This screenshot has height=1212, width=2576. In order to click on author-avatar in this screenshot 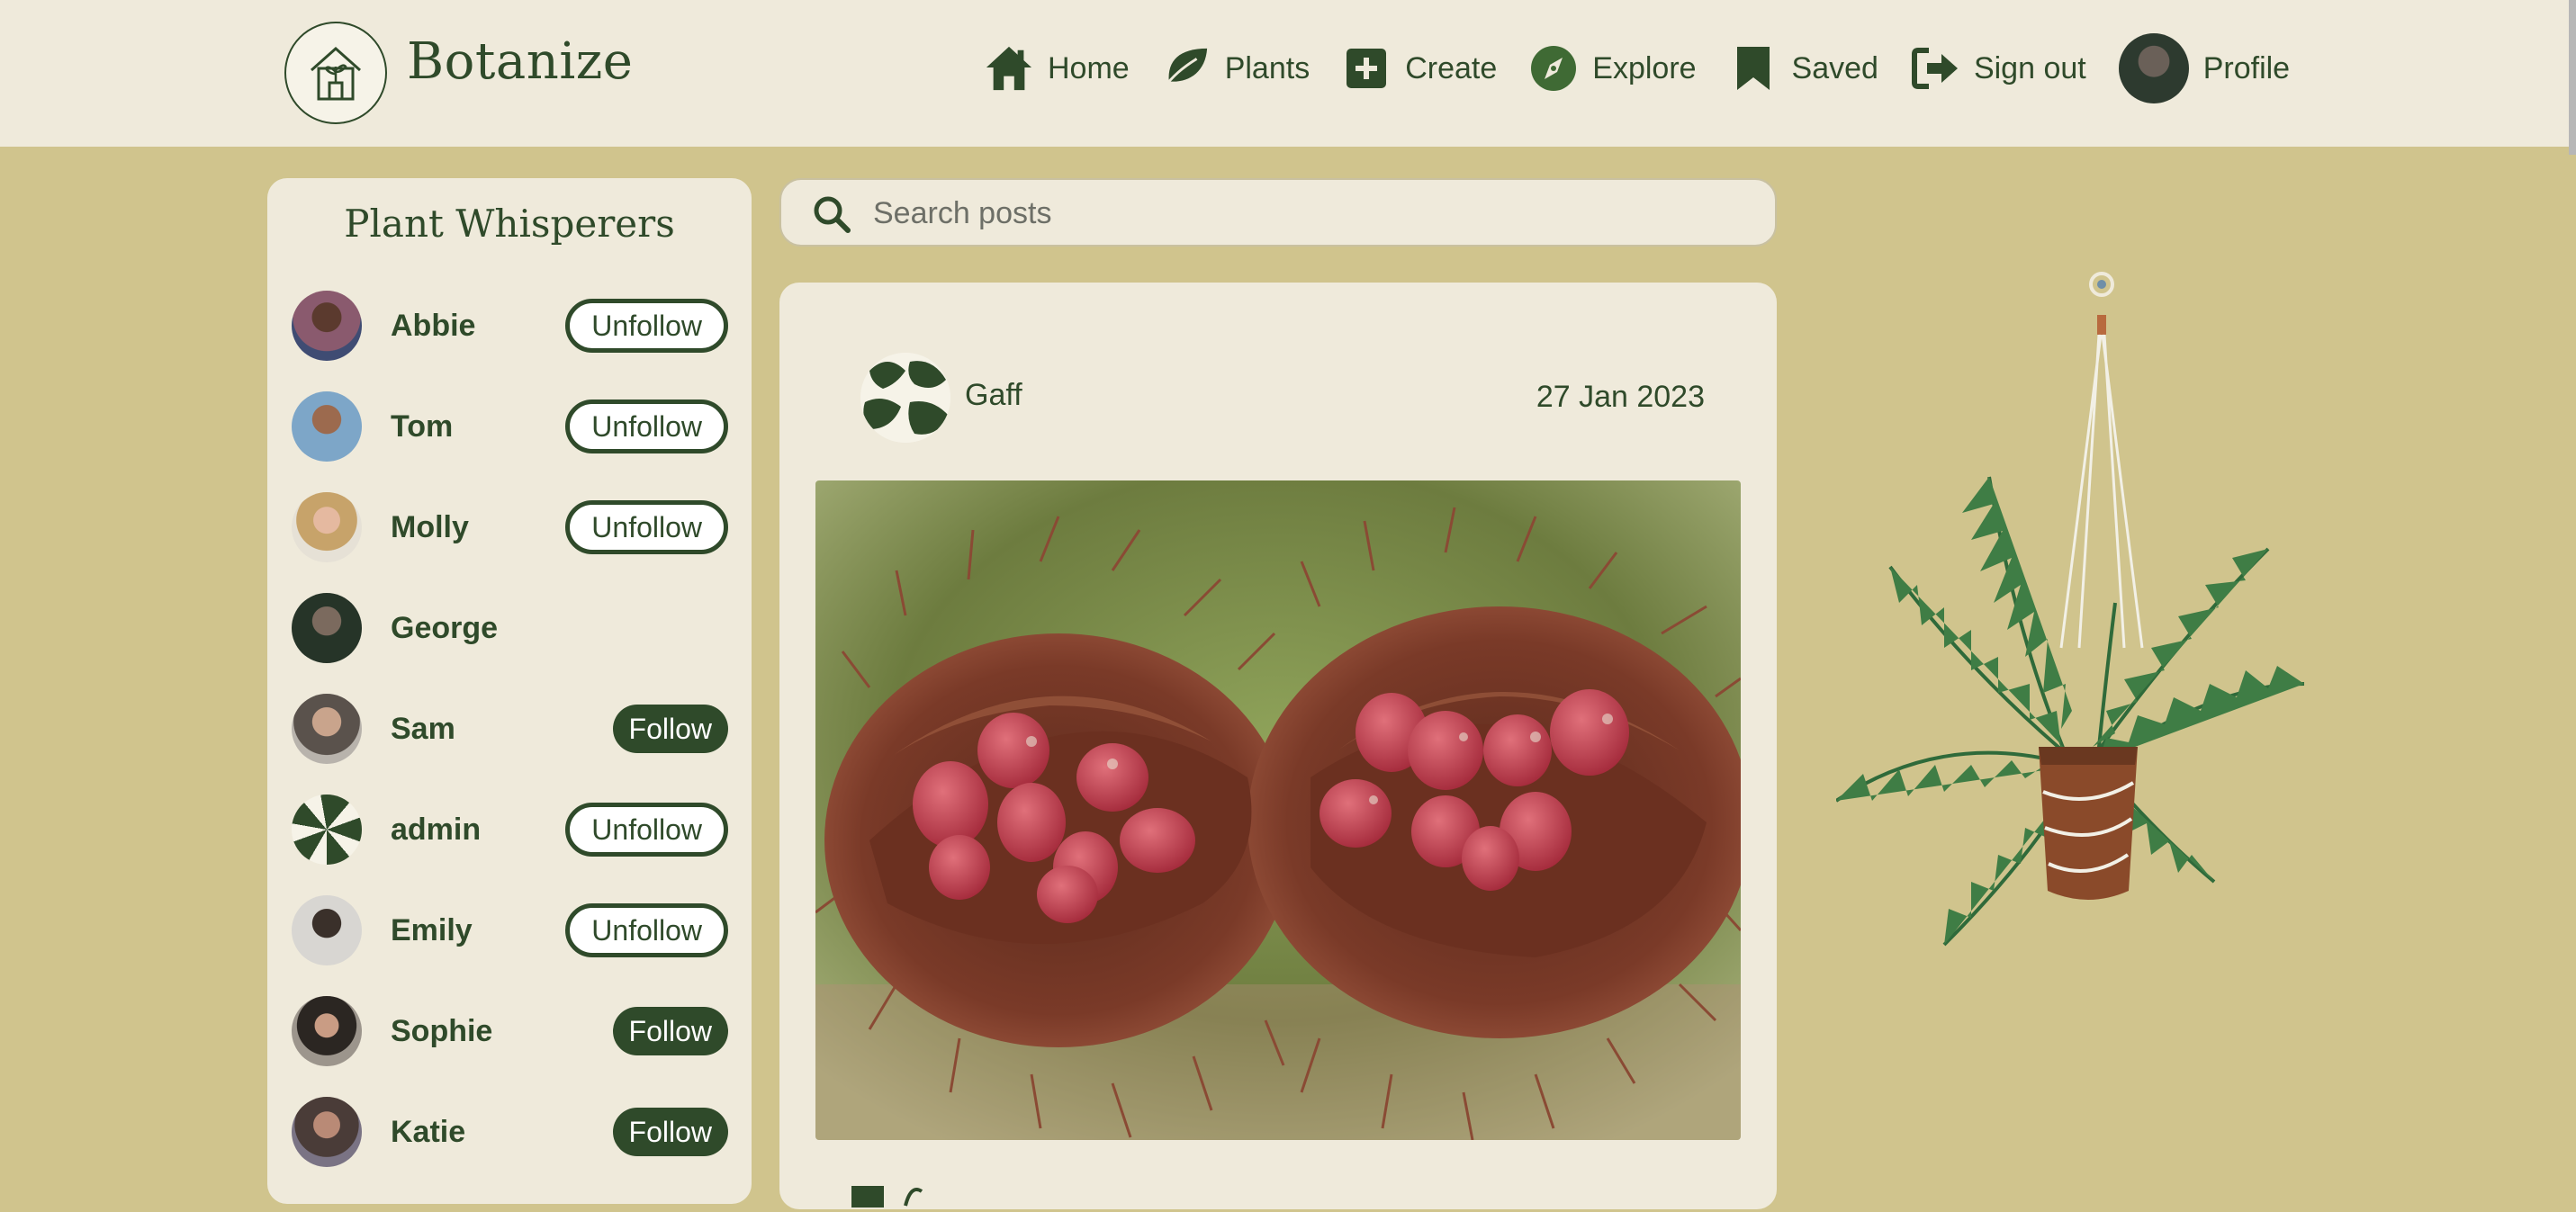, I will do `click(905, 398)`.